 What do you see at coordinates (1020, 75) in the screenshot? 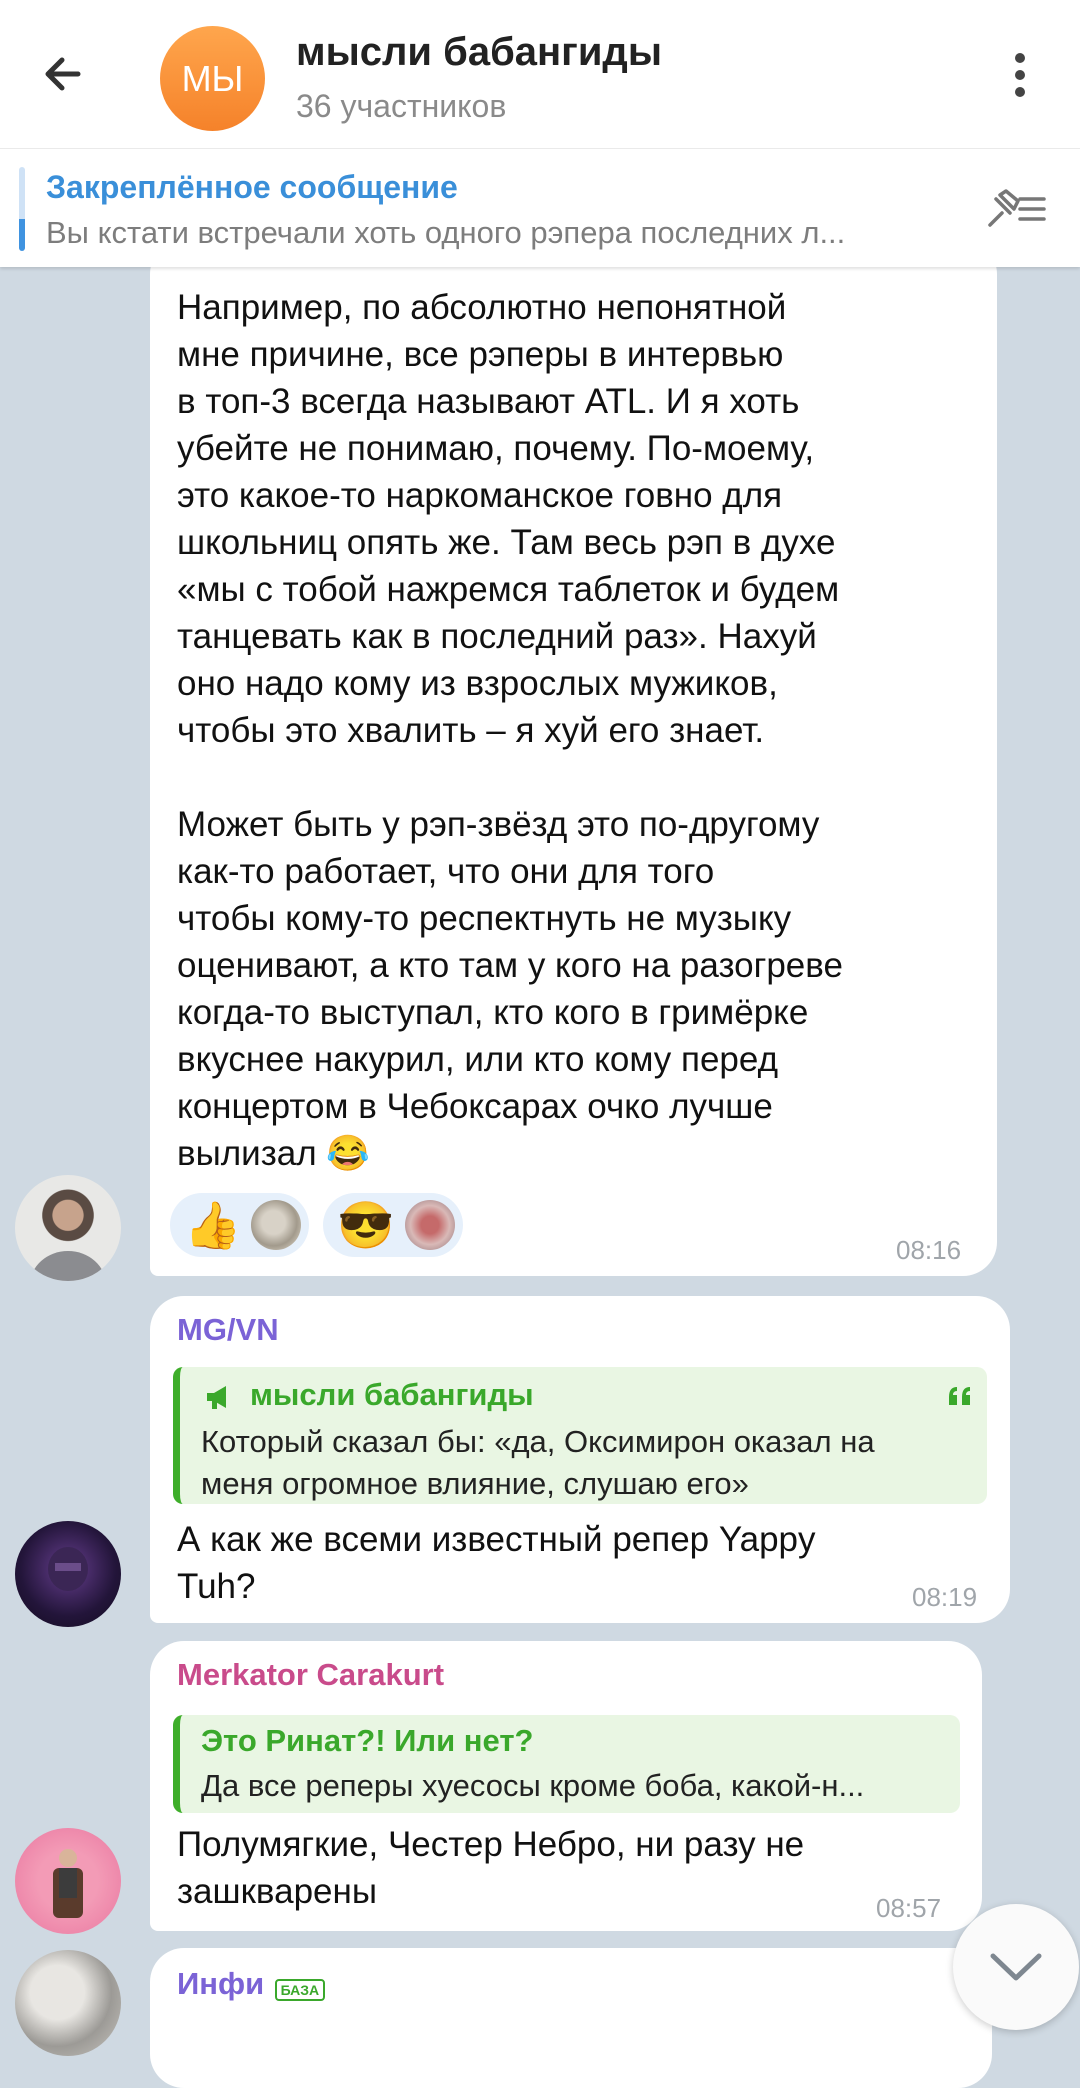
I see `more-vert-icon` at bounding box center [1020, 75].